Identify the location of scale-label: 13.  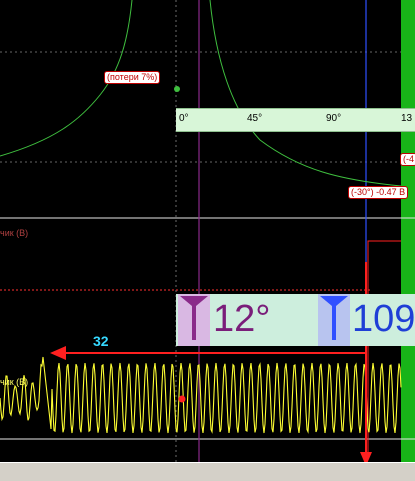
(407, 118).